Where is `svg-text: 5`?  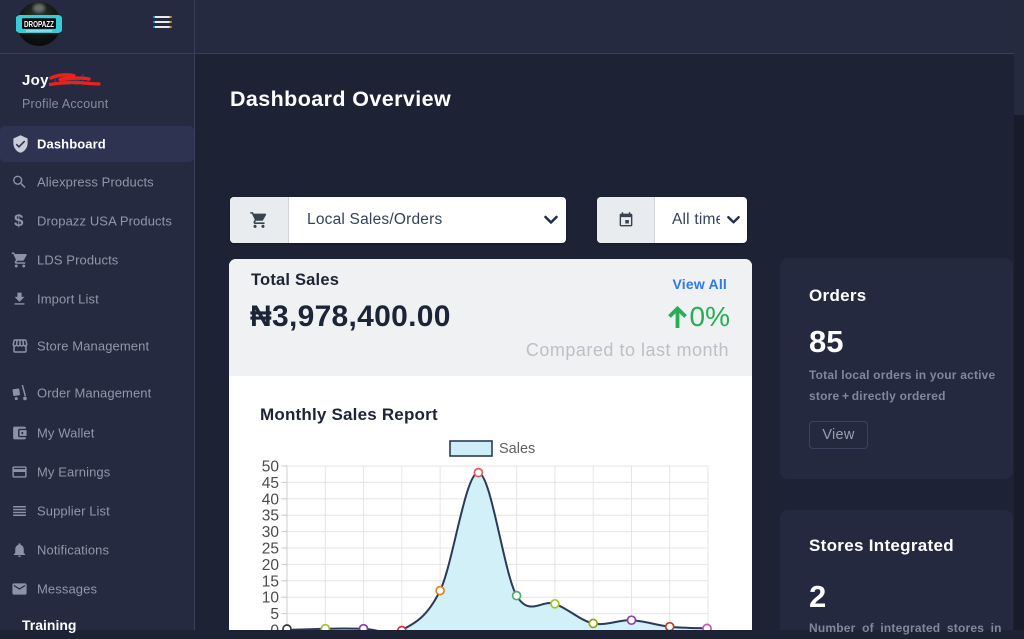
svg-text: 5 is located at coordinates (274, 614).